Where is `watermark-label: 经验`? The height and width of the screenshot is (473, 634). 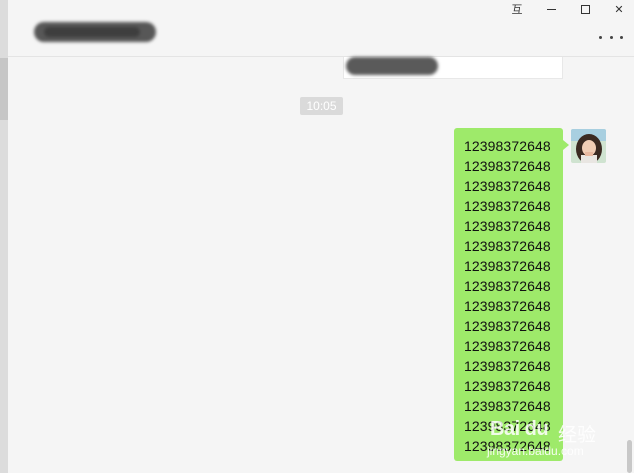 watermark-label: 经验 is located at coordinates (577, 435).